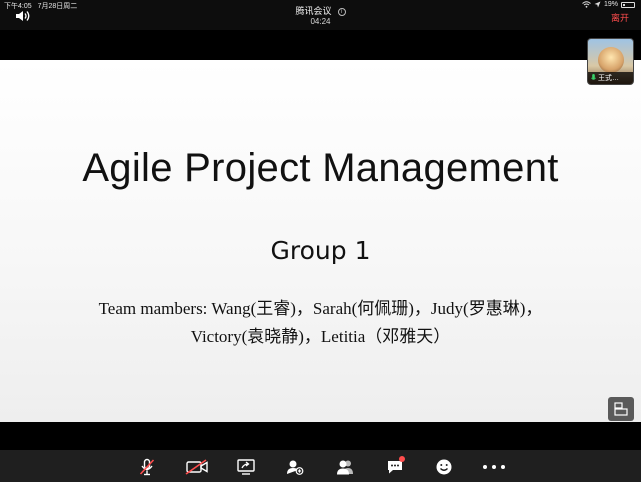 This screenshot has height=482, width=641. I want to click on share-screen-icon, so click(246, 467).